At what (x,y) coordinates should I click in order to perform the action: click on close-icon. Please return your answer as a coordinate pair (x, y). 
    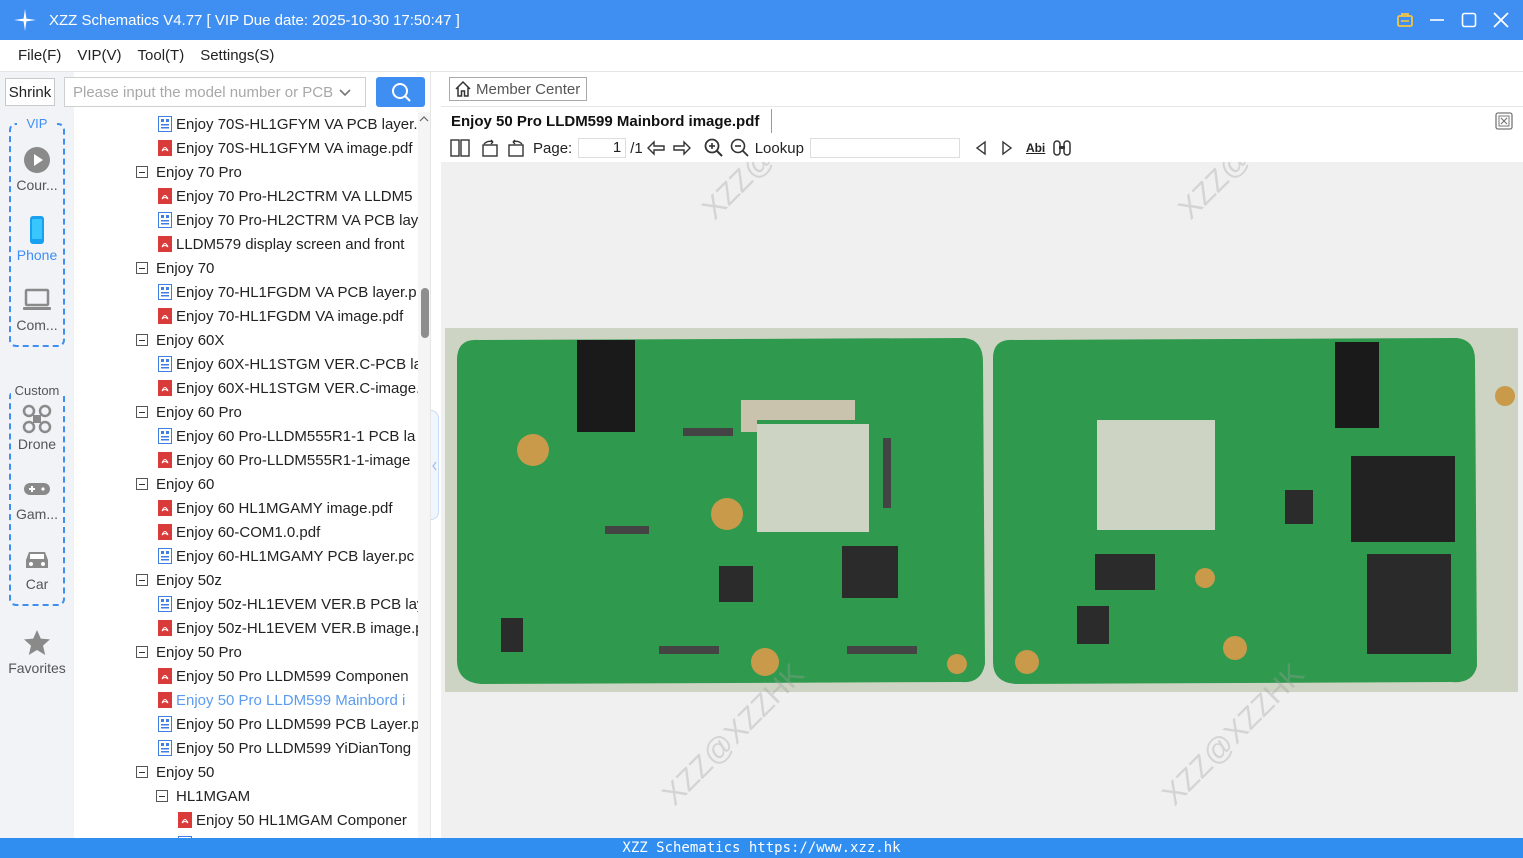
    Looking at the image, I should click on (1501, 20).